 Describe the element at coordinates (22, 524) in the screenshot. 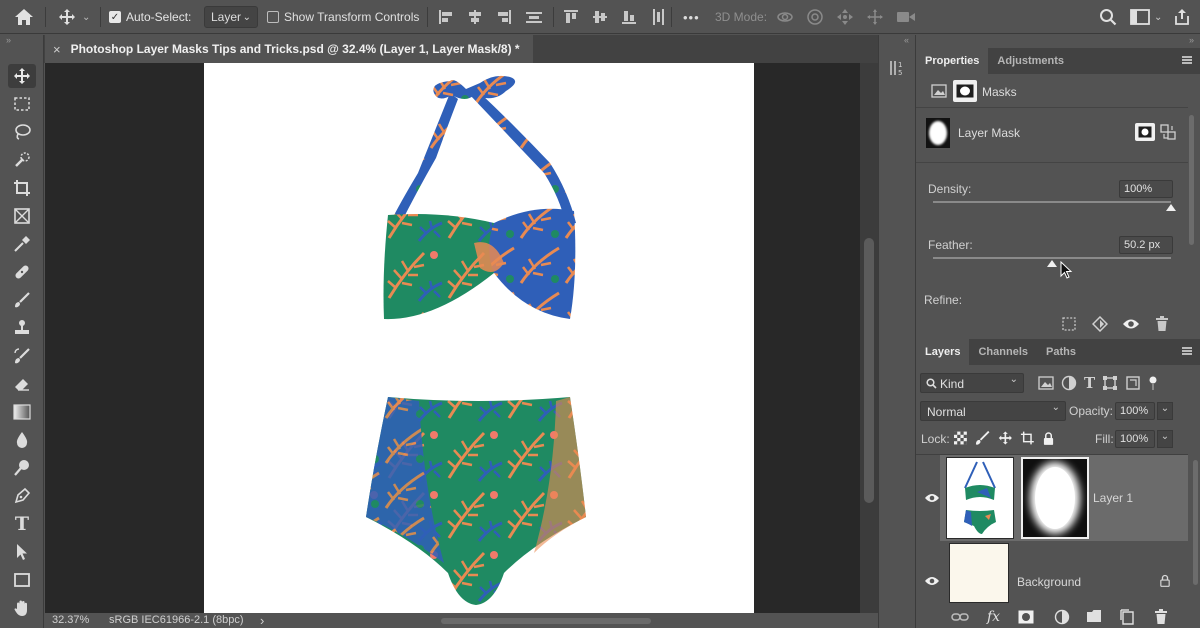

I see `type-tool-icon: T` at that location.